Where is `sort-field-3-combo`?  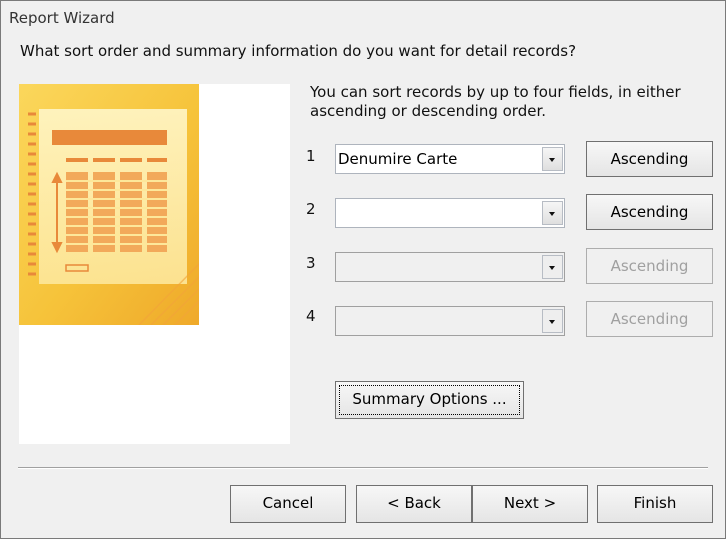
sort-field-3-combo is located at coordinates (450, 267).